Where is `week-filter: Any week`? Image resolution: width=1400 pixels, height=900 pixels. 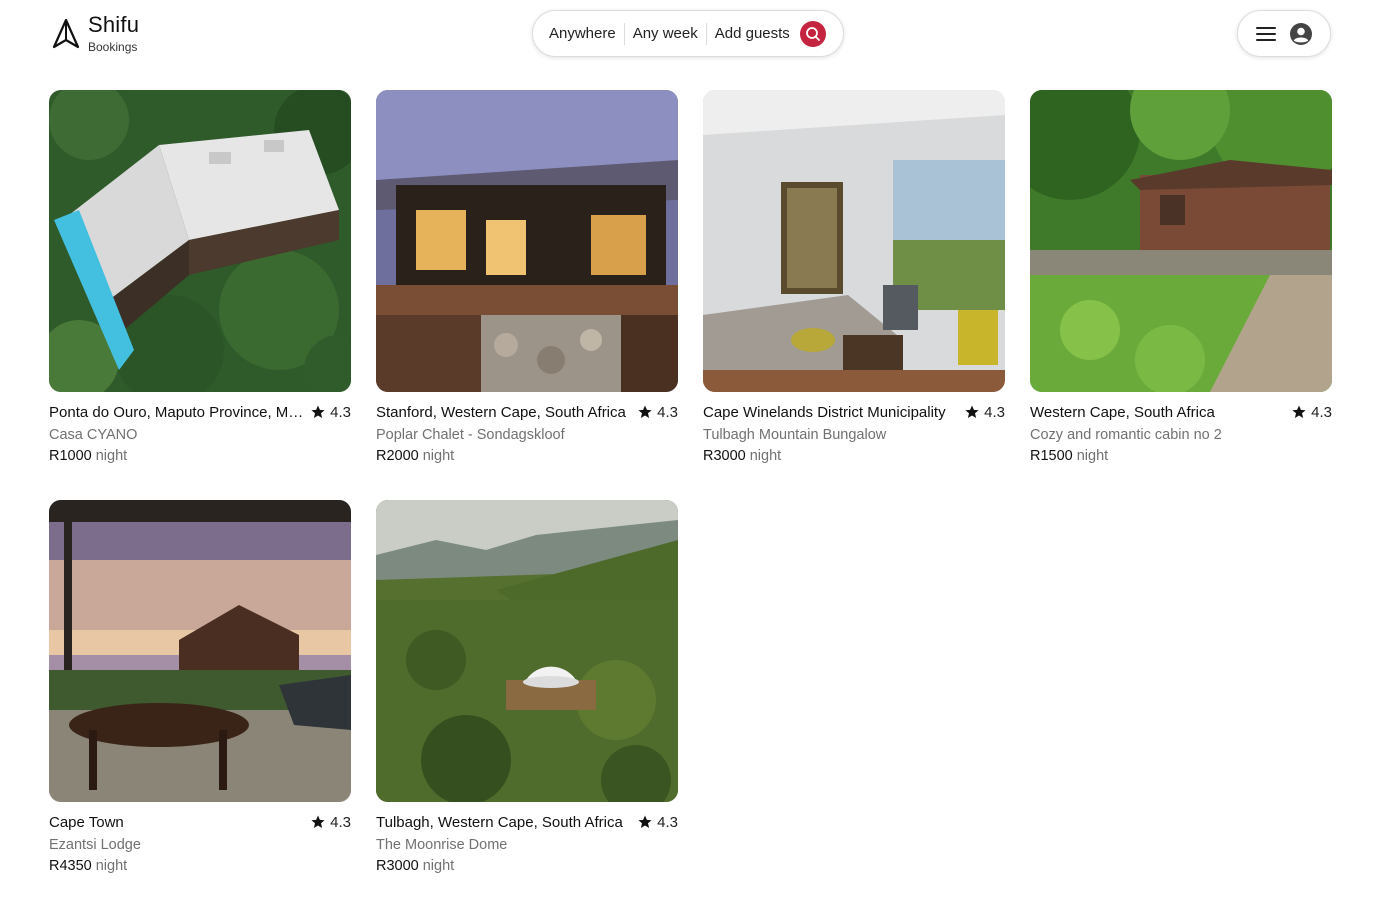 week-filter: Any week is located at coordinates (666, 33).